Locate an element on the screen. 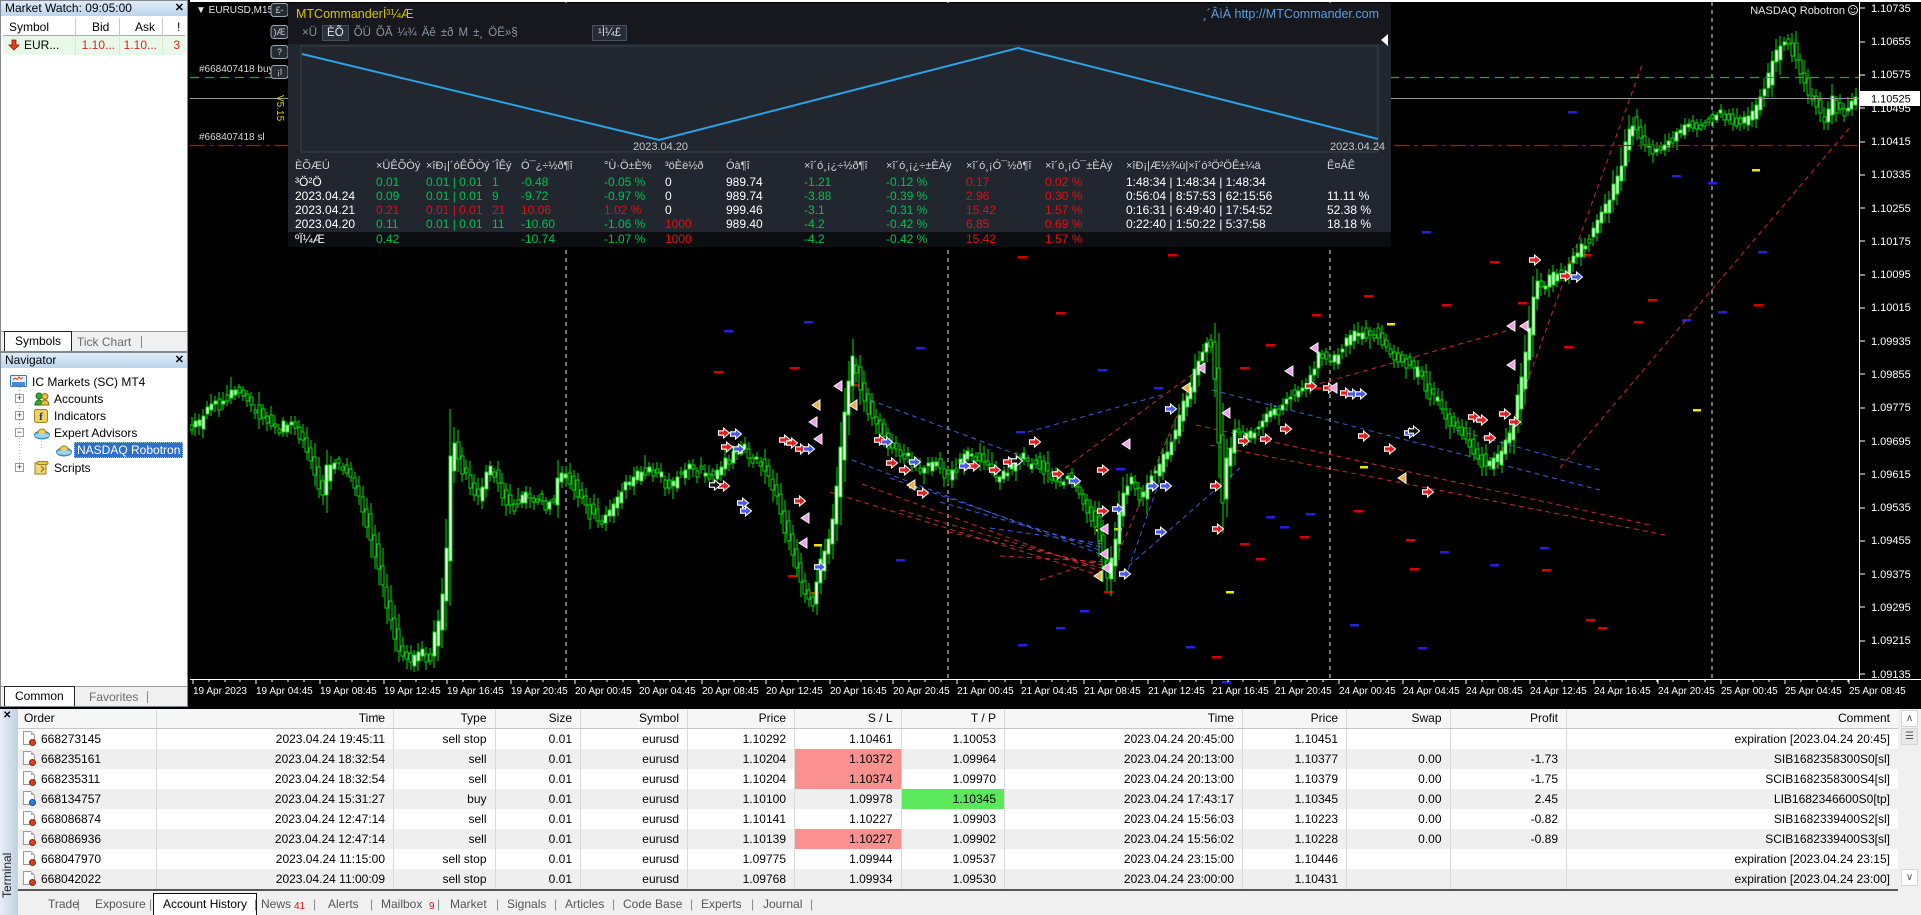 Image resolution: width=1921 pixels, height=915 pixels. svg-text: 1.09455 is located at coordinates (1891, 541).